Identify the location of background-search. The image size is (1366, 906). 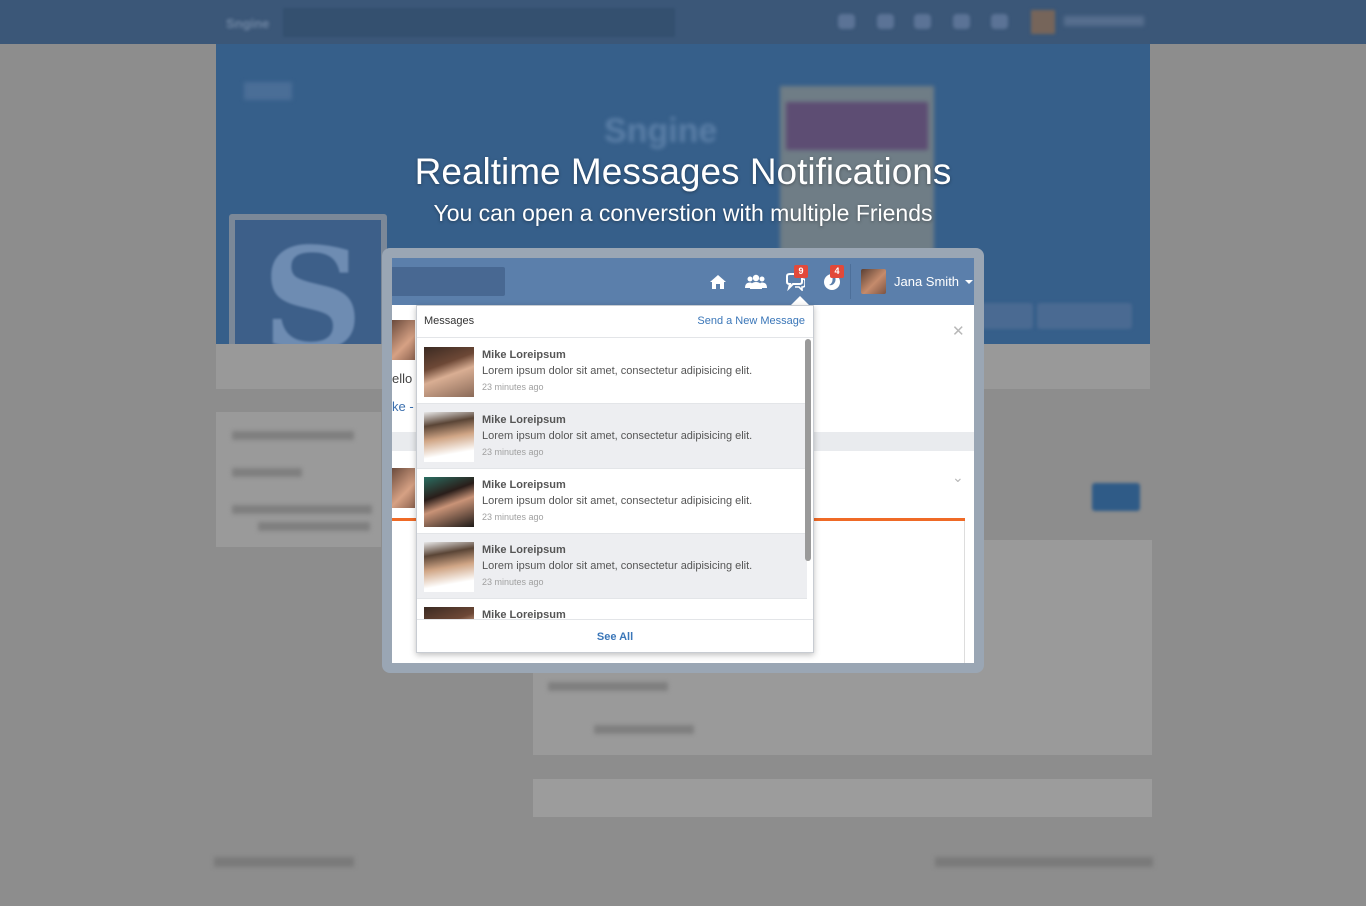
(479, 22).